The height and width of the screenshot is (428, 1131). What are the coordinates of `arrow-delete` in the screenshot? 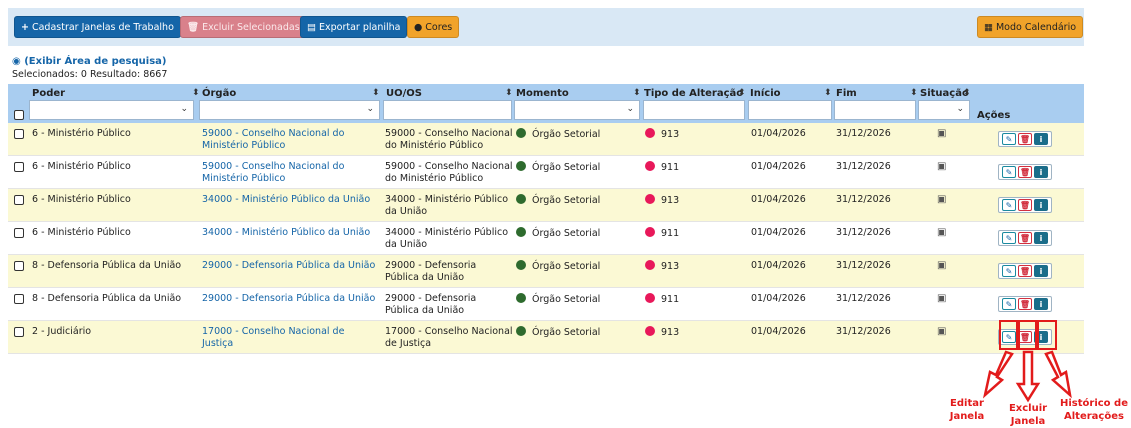 It's located at (1028, 376).